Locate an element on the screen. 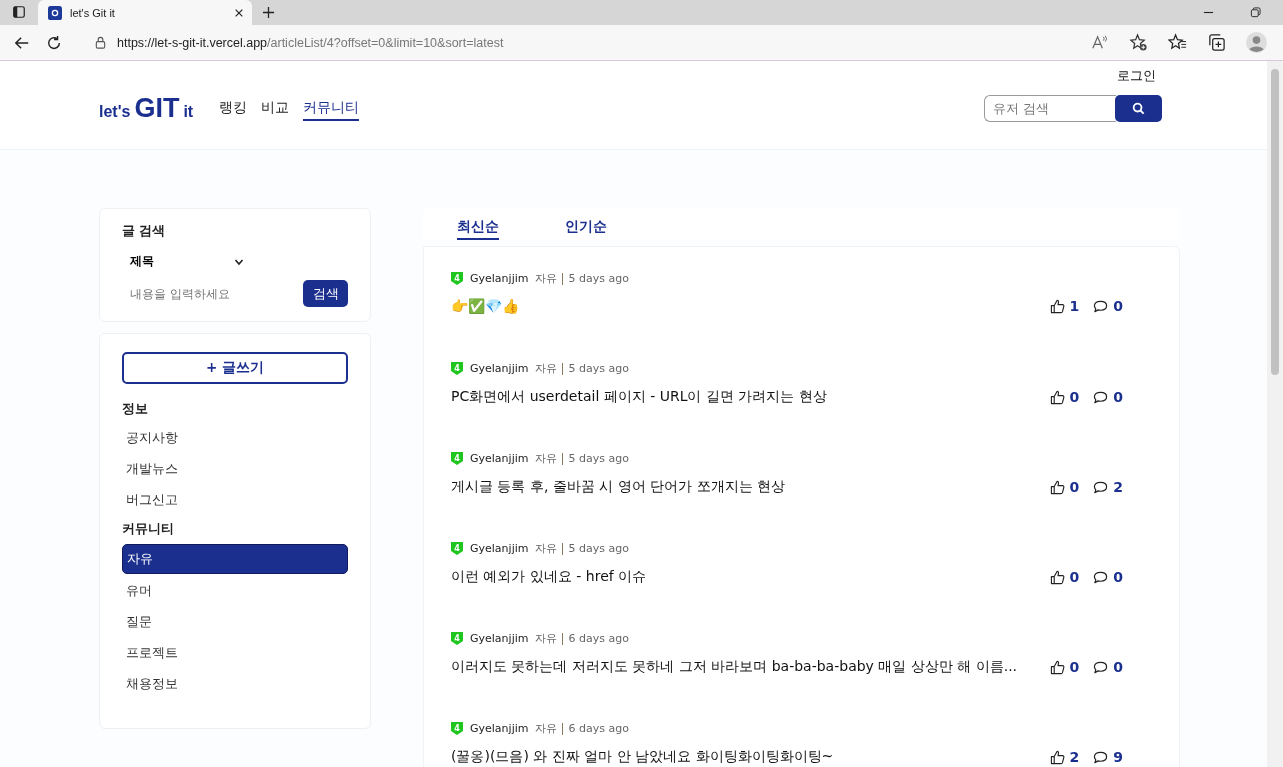  menu-item: 채용정보 is located at coordinates (235, 684).